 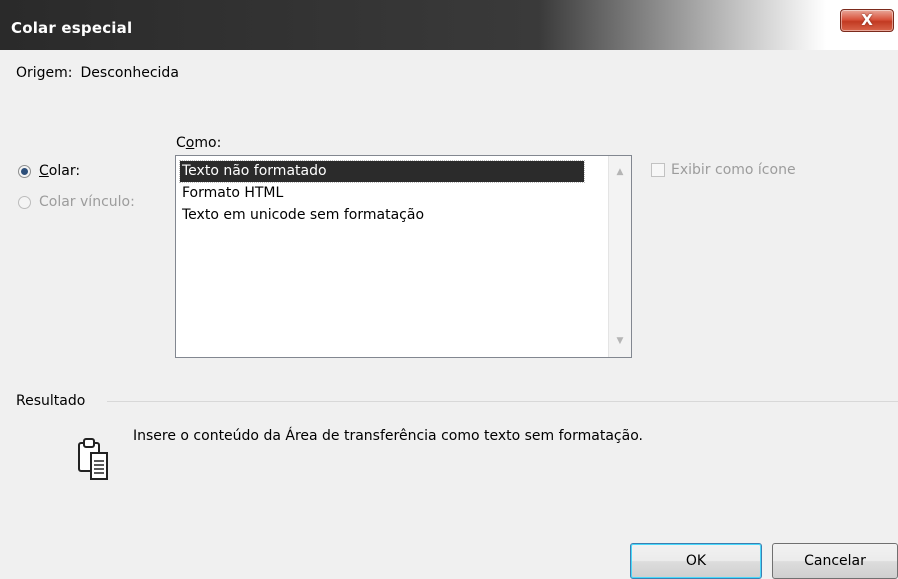 What do you see at coordinates (658, 170) in the screenshot?
I see `display-as-icon-checkbox` at bounding box center [658, 170].